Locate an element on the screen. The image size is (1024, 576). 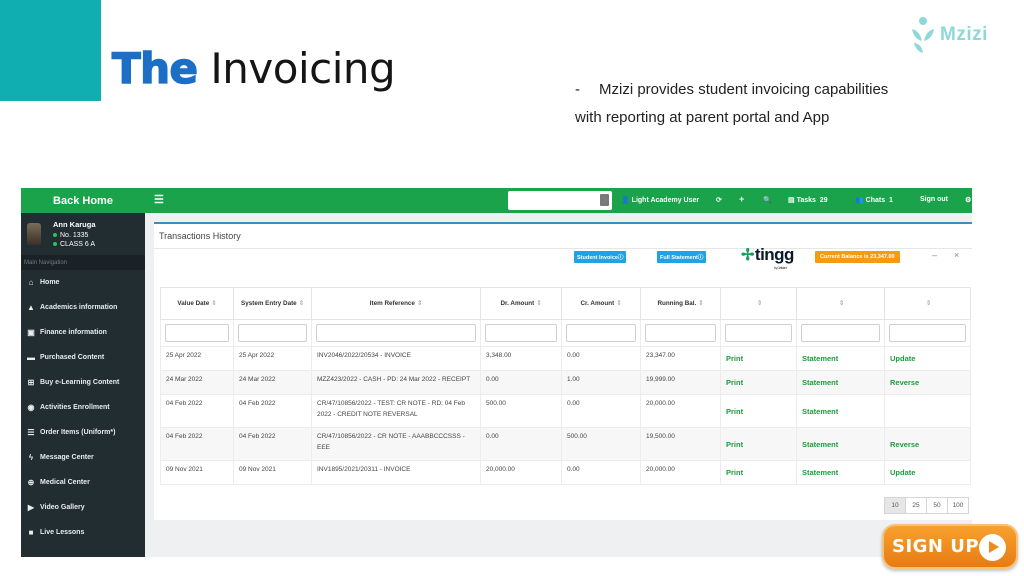
column-header-running-bal: Running Bal. ⇕ is located at coordinates (680, 303).